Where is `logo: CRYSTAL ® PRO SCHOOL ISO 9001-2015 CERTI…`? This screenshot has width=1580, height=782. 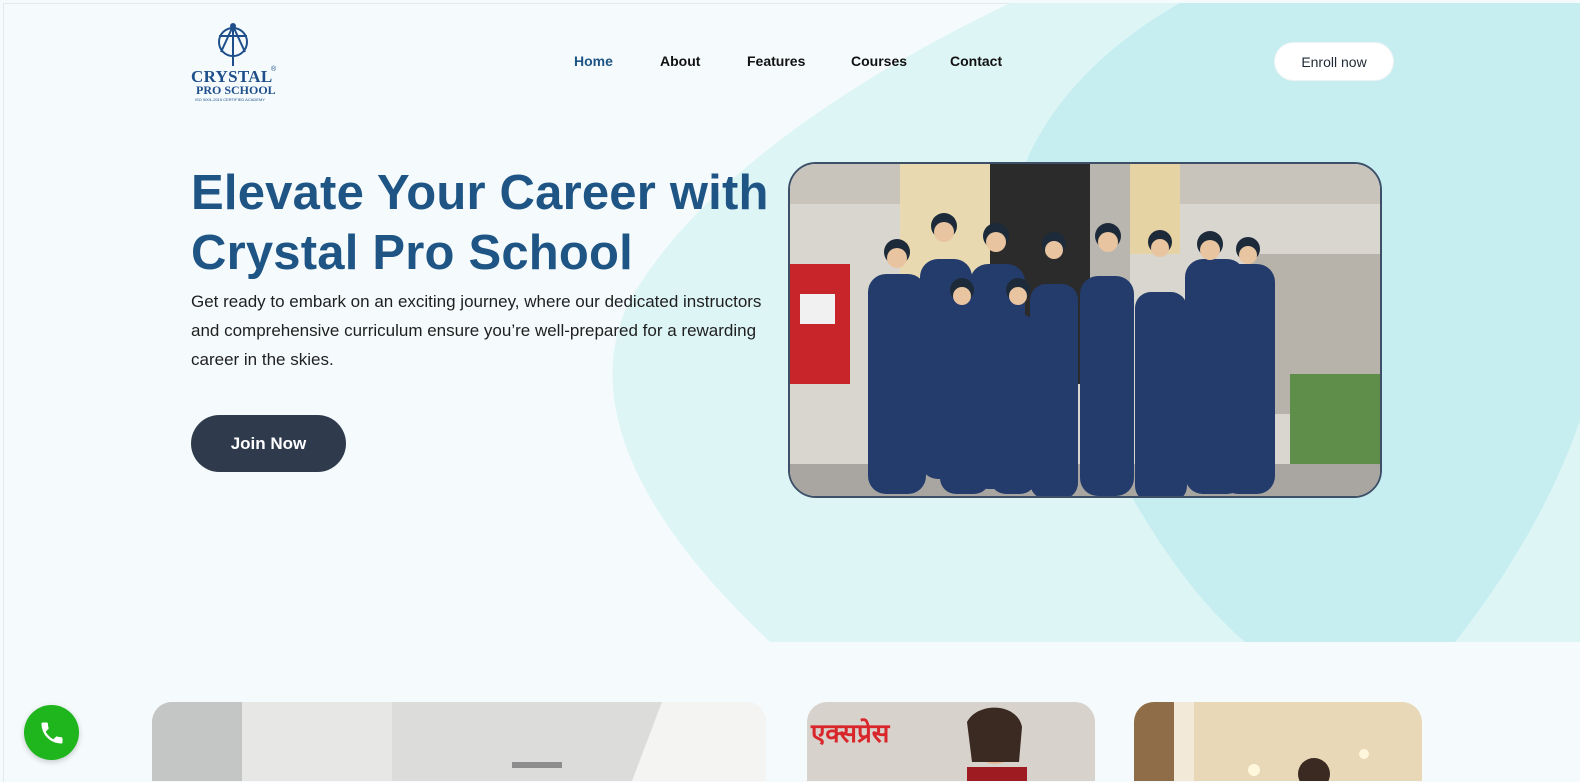
logo: CRYSTAL ® PRO SCHOOL ISO 9001-2015 CERTI… is located at coordinates (236, 63).